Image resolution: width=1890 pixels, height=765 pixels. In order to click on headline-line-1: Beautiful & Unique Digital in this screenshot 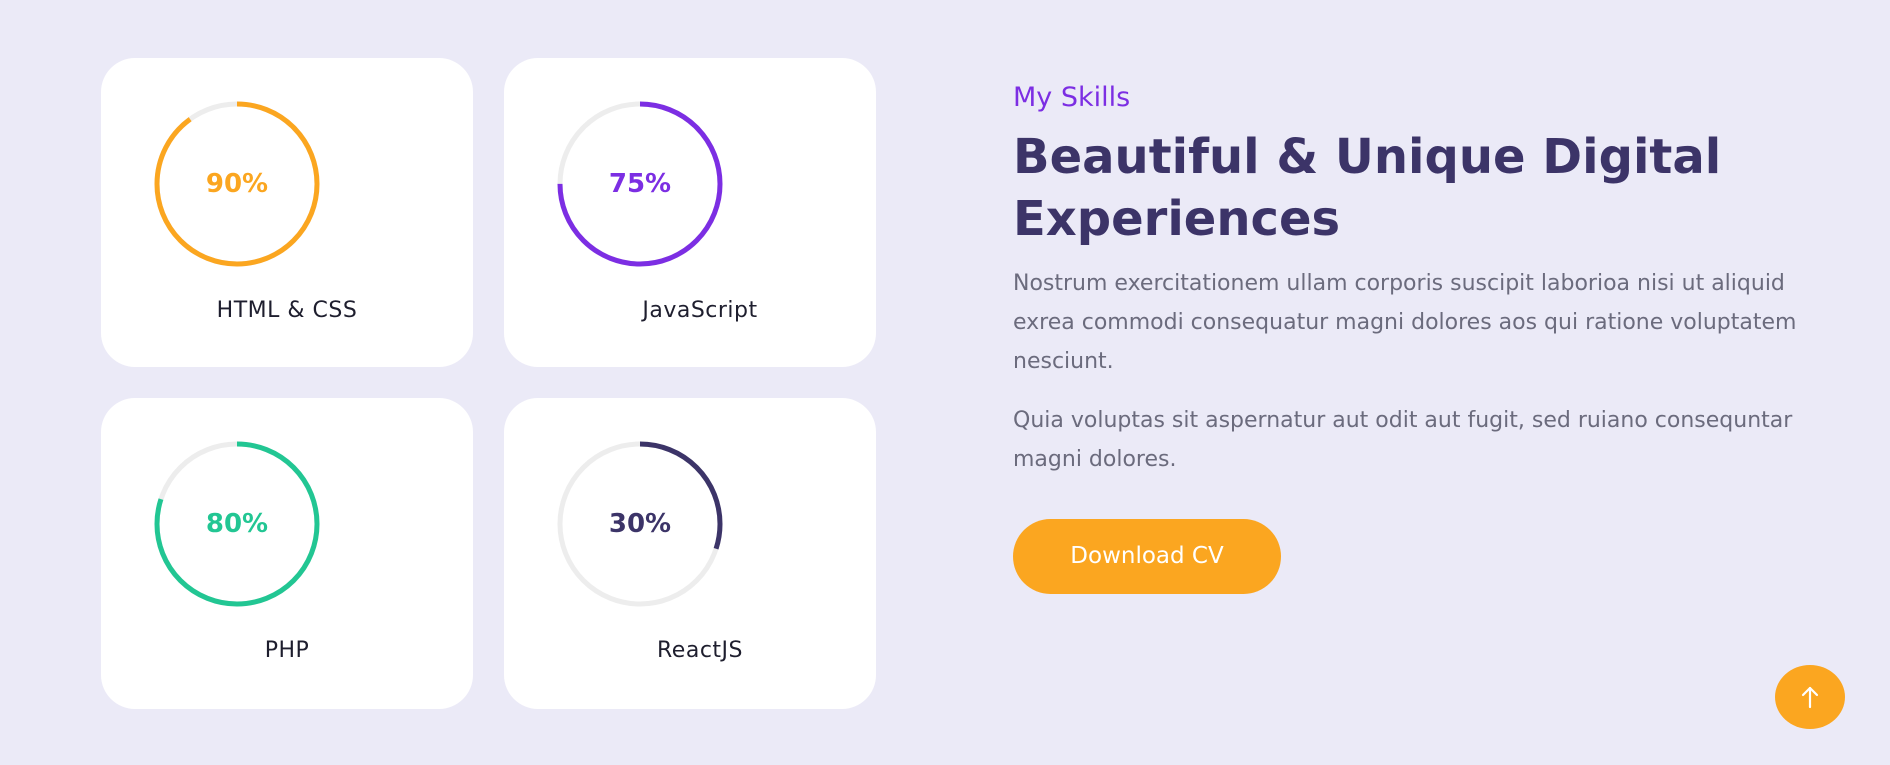, I will do `click(1367, 157)`.